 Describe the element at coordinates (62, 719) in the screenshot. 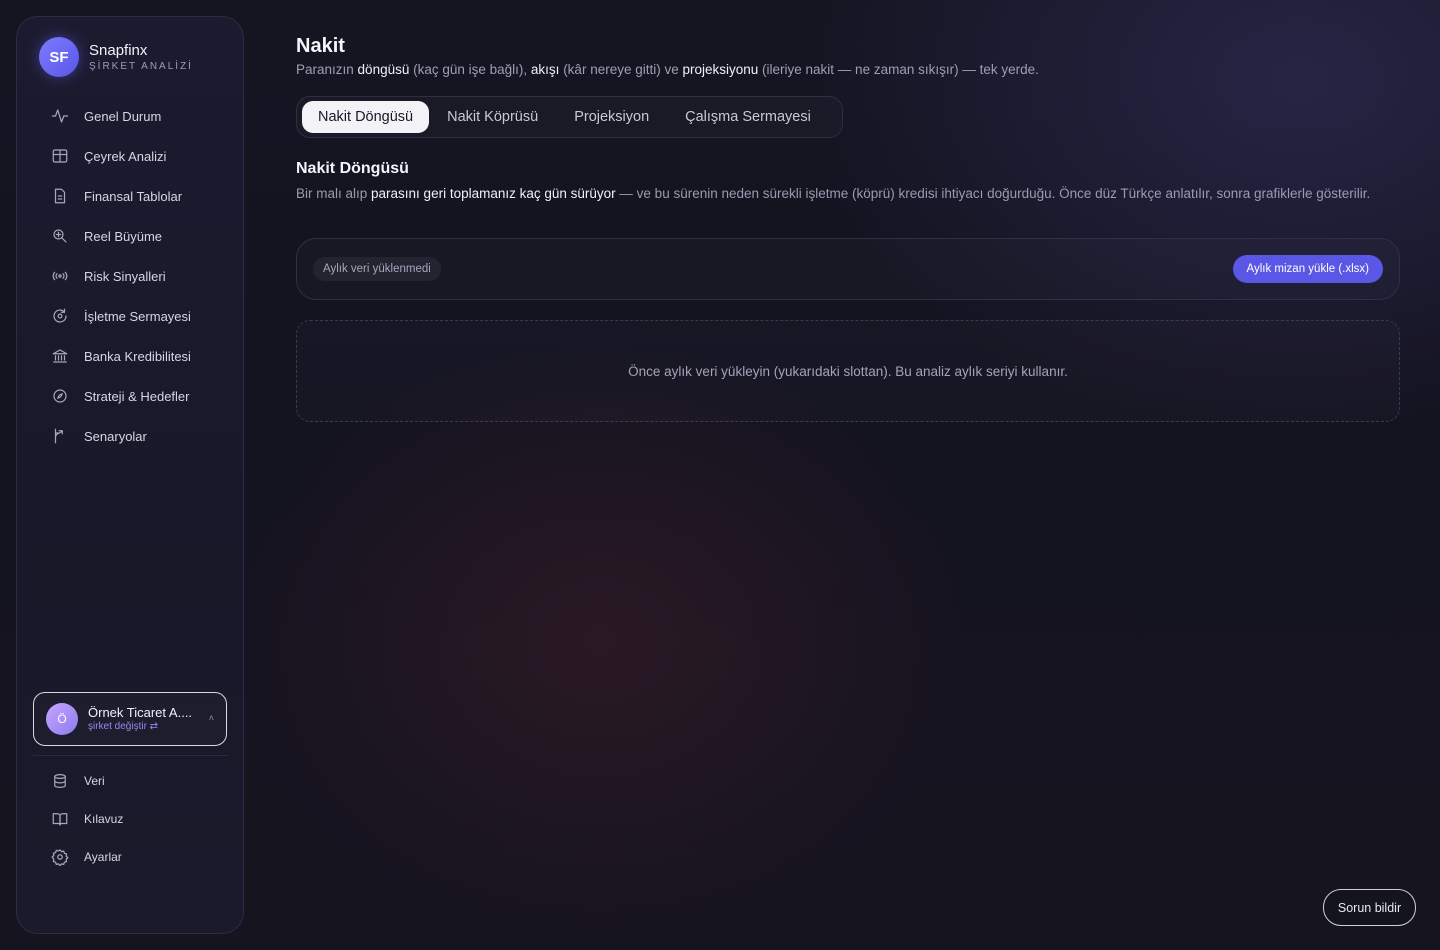

I see `company-avatar: Ö` at that location.